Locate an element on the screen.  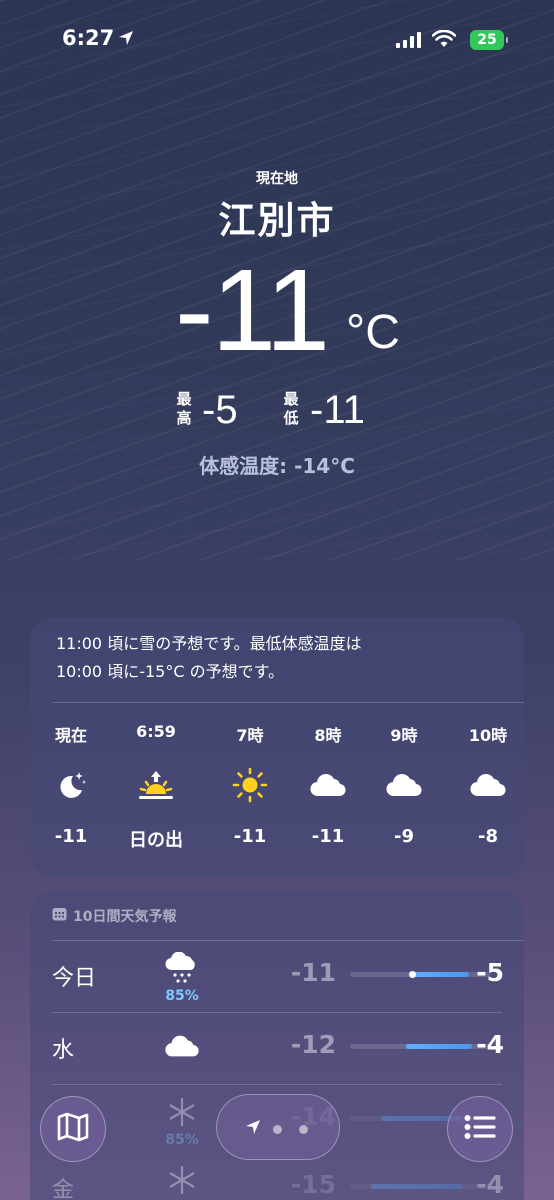
hour-temp: -8 is located at coordinates (488, 836).